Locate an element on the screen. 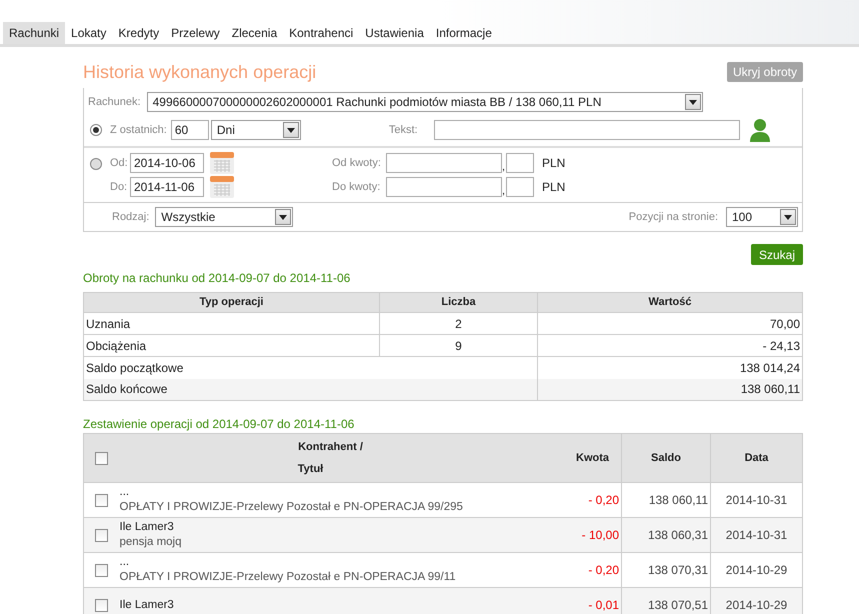 The width and height of the screenshot is (859, 614). balance-cell: 138 060,31 is located at coordinates (666, 535).